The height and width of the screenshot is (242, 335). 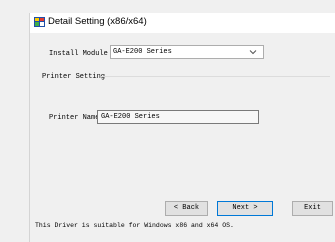 I want to click on printer-name-value: GA-E200 Series, so click(x=130, y=117).